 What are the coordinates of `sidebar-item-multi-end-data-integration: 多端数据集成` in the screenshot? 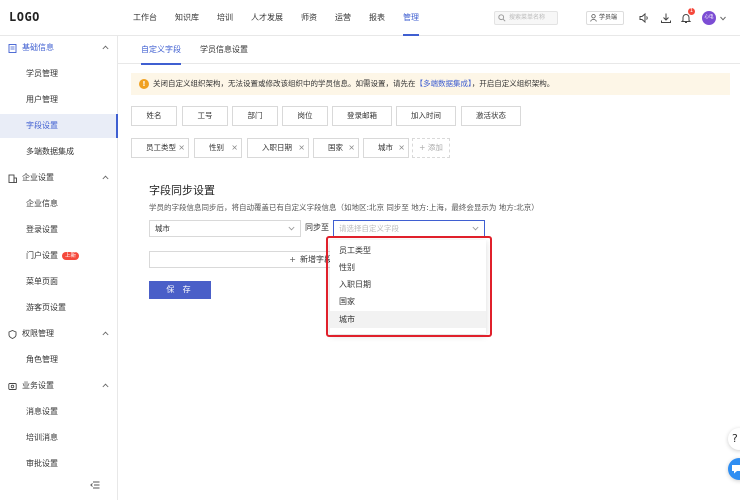 It's located at (59, 152).